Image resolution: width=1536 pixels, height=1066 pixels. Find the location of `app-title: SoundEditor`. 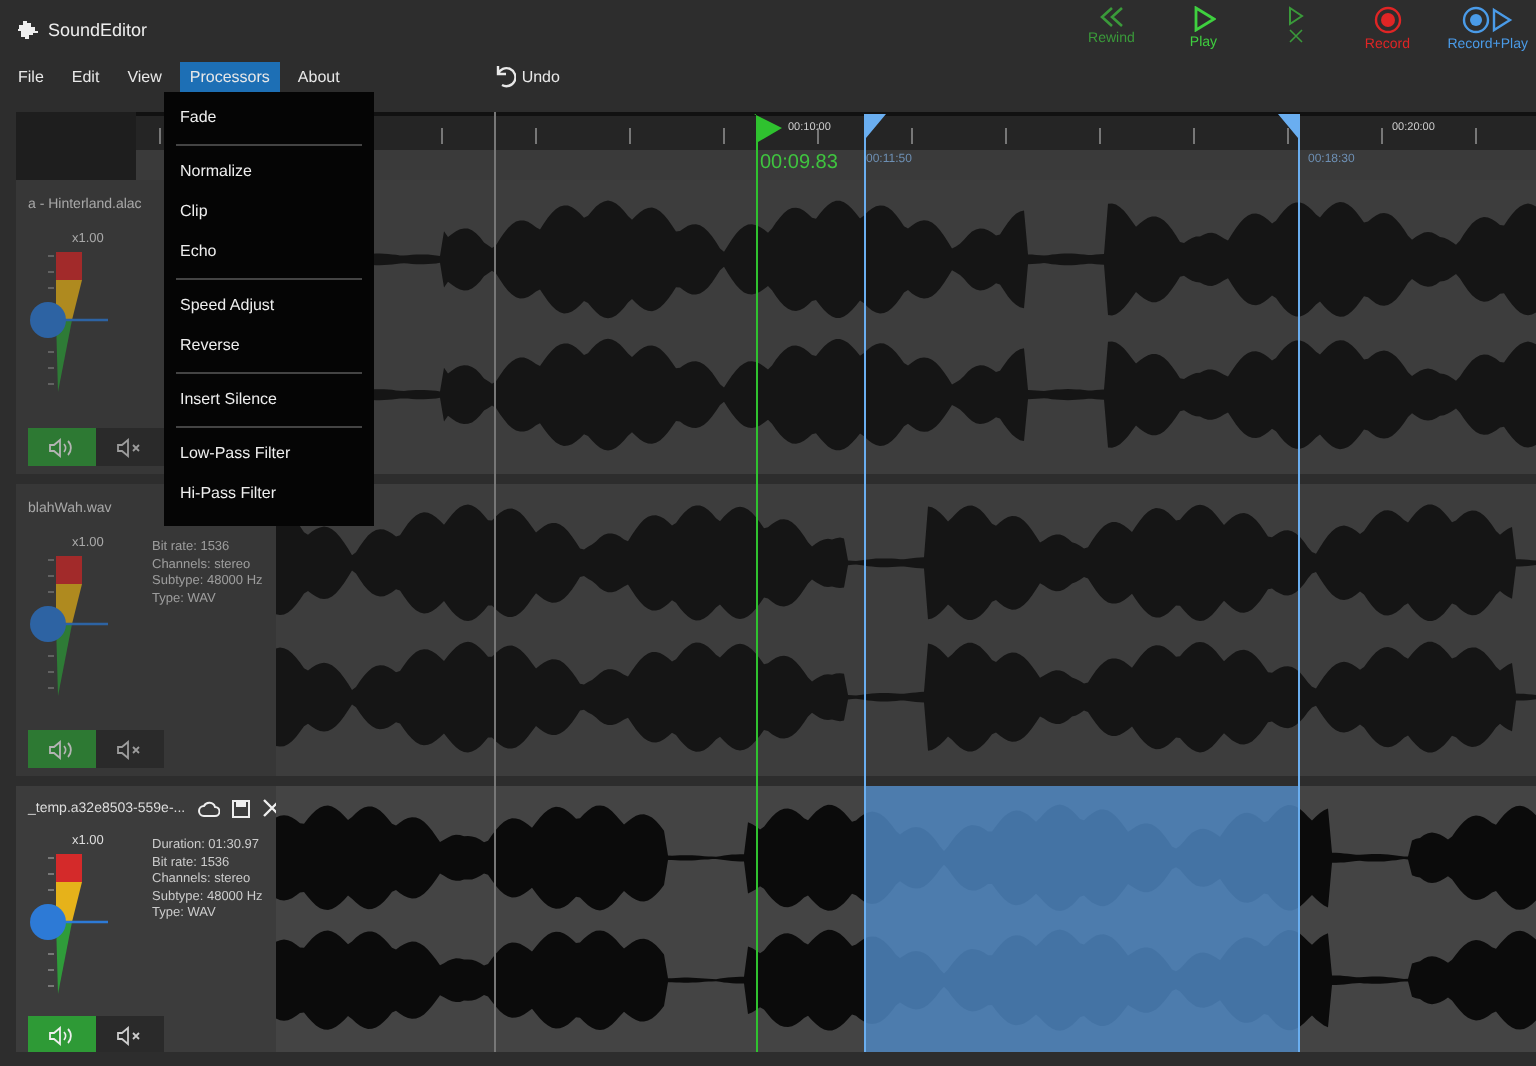

app-title: SoundEditor is located at coordinates (98, 30).